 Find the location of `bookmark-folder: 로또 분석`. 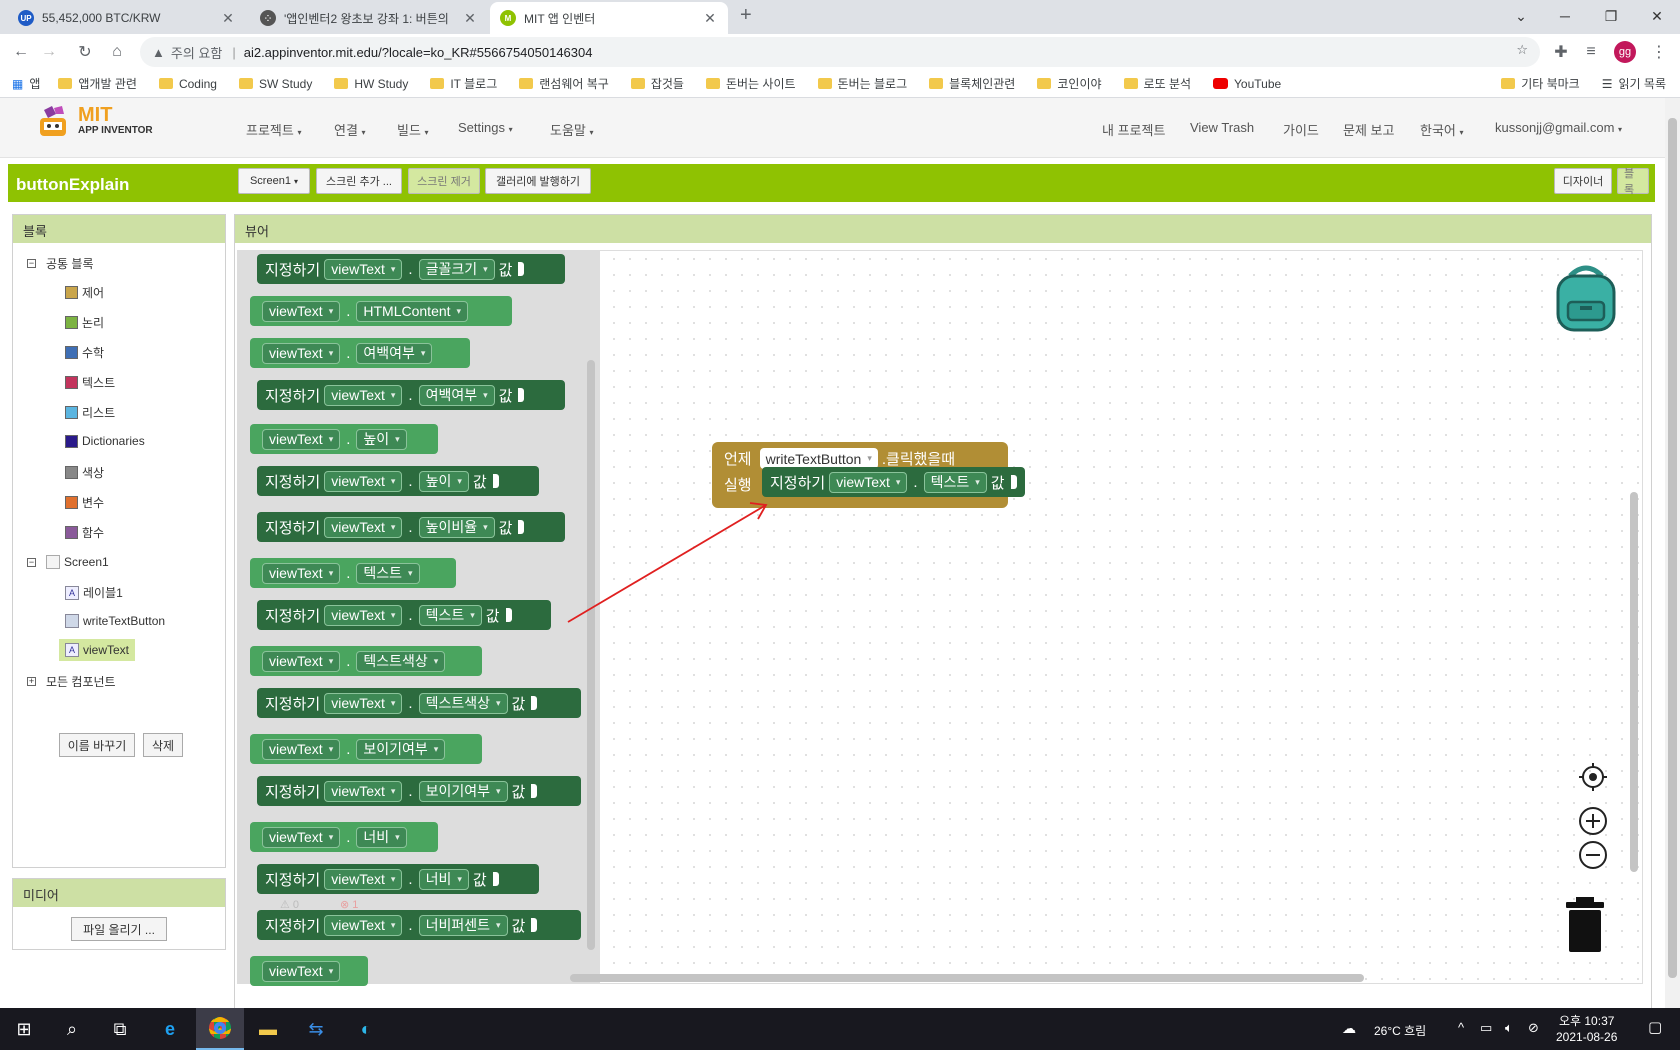

bookmark-folder: 로또 분석 is located at coordinates (1157, 83).